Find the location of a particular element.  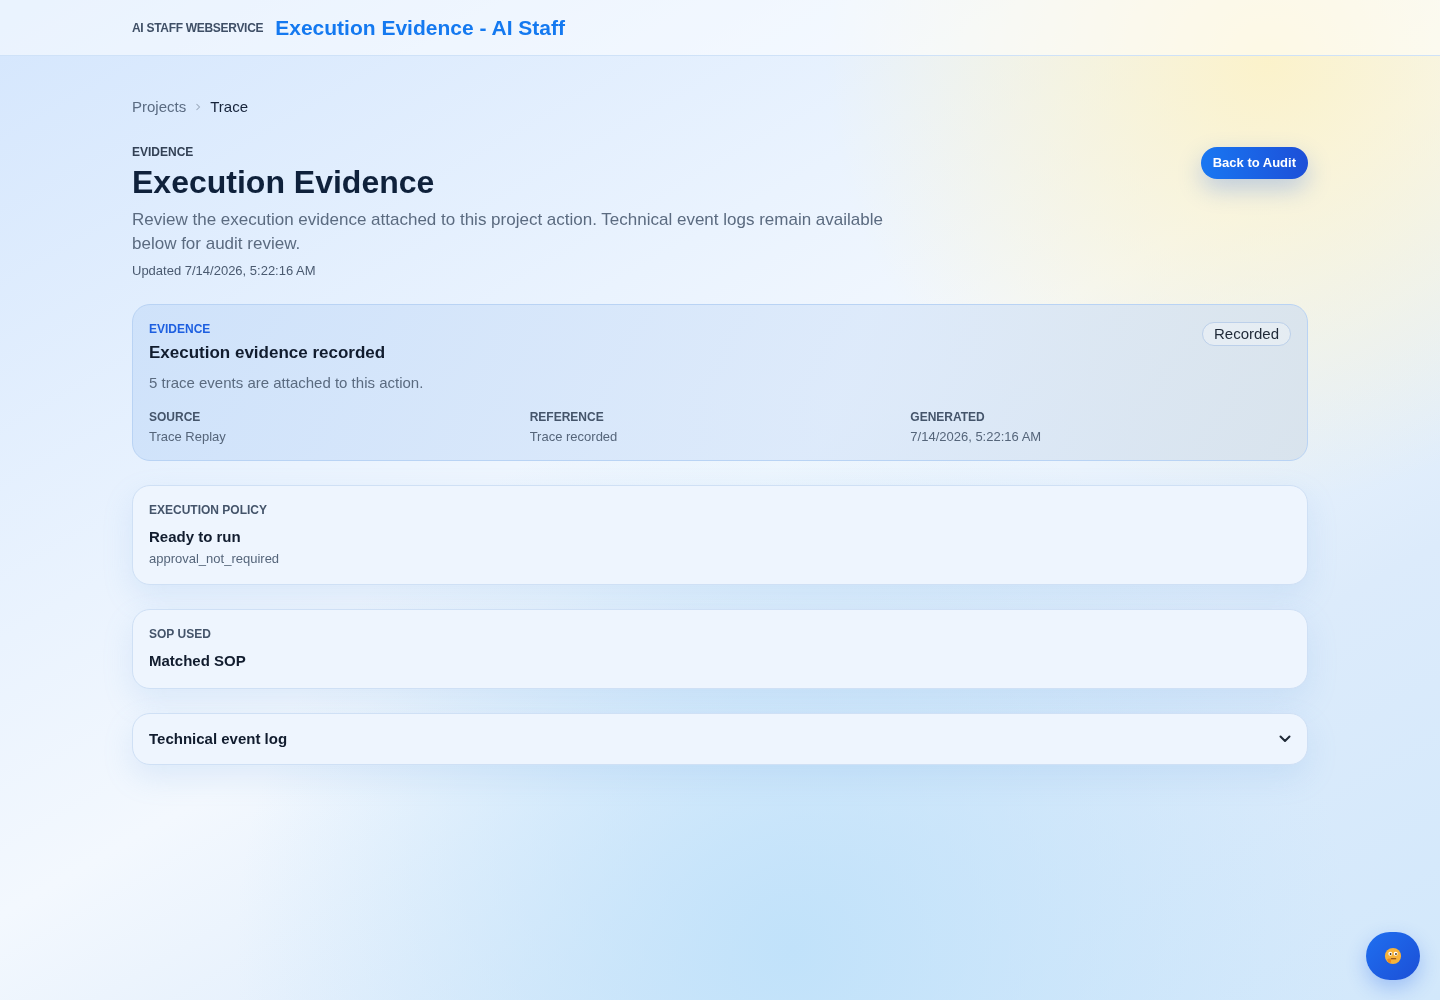

breadcrumb-link: Projects is located at coordinates (159, 107).